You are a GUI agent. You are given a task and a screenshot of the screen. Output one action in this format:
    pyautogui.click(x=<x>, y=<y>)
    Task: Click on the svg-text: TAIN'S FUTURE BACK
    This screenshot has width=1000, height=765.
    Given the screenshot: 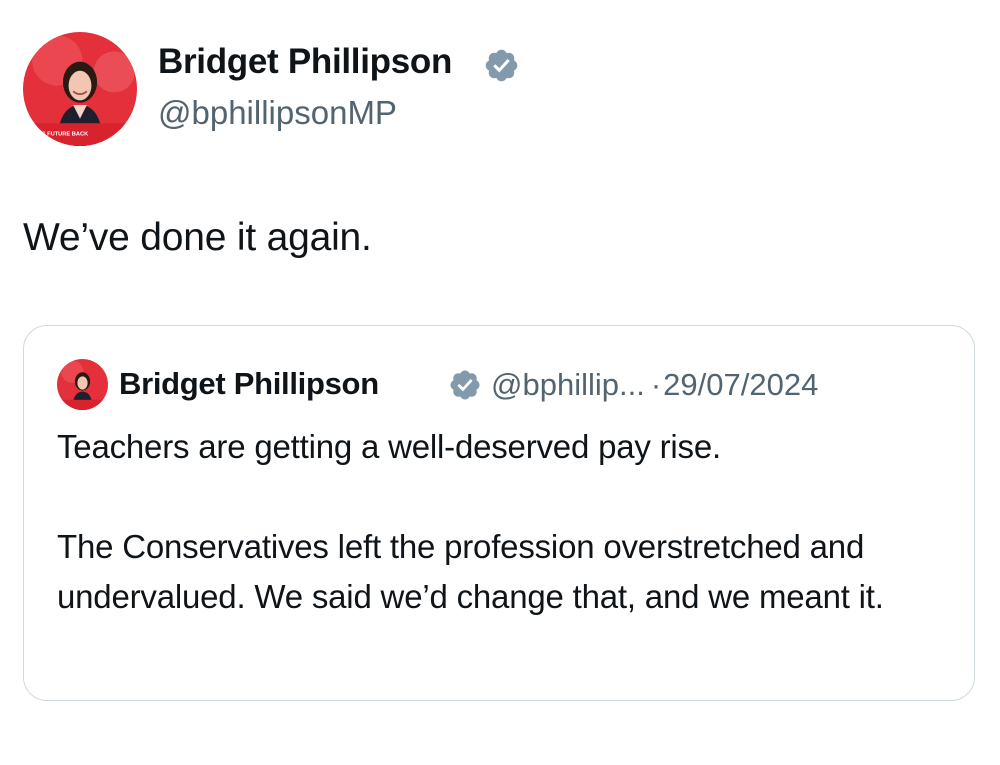 What is the action you would take?
    pyautogui.click(x=59, y=135)
    